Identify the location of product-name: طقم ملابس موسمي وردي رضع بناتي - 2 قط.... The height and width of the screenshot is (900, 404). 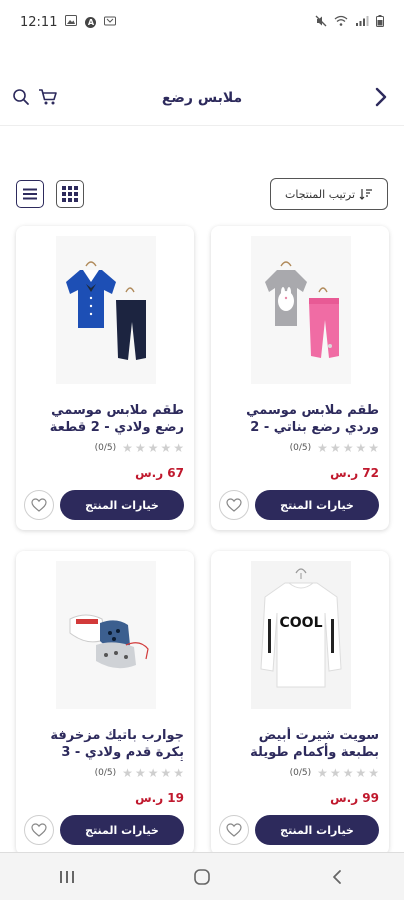
(299, 419).